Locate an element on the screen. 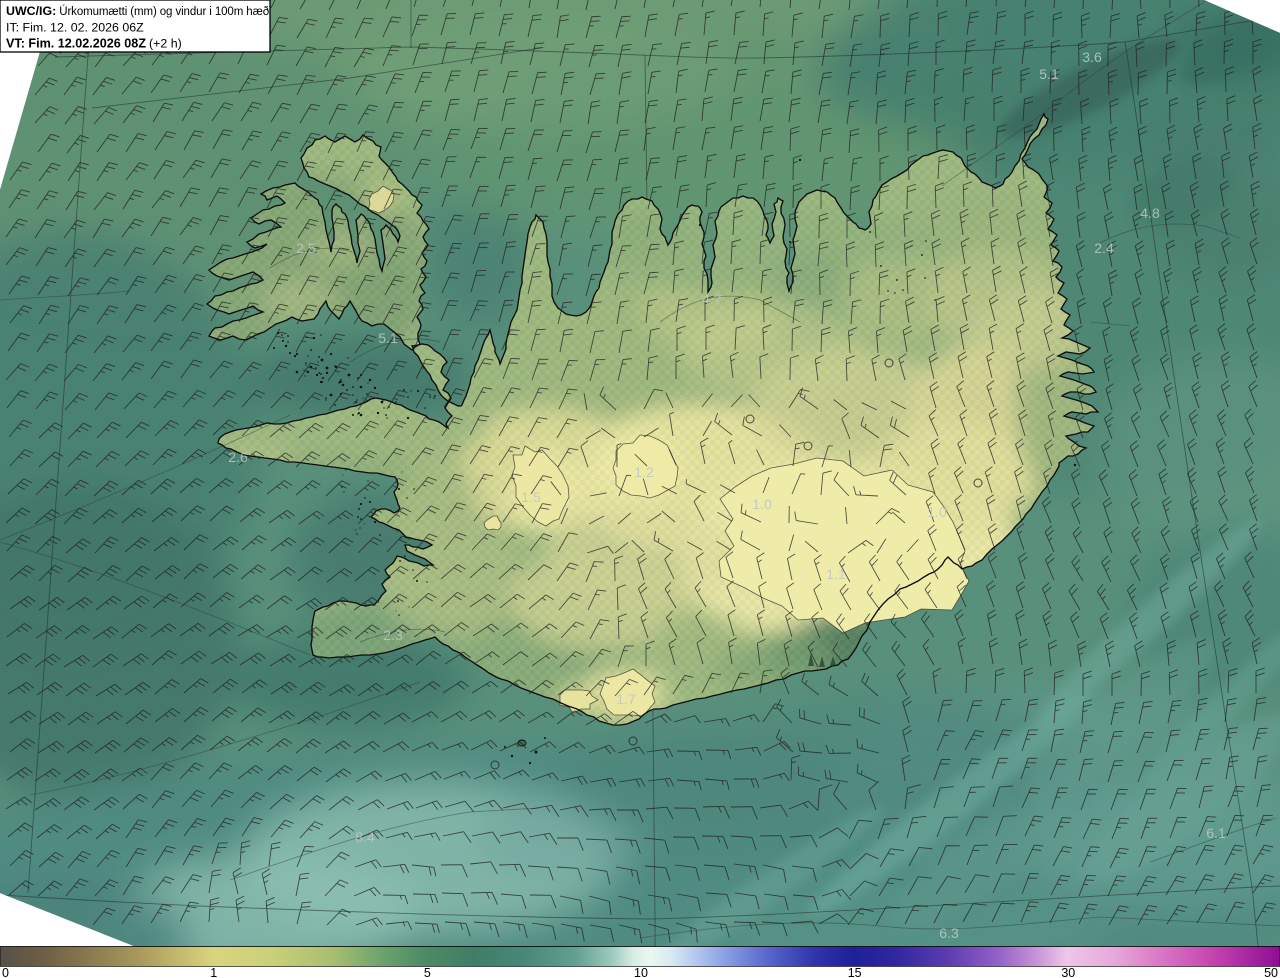 Image resolution: width=1280 pixels, height=978 pixels. svg-text: 1.5 is located at coordinates (531, 497).